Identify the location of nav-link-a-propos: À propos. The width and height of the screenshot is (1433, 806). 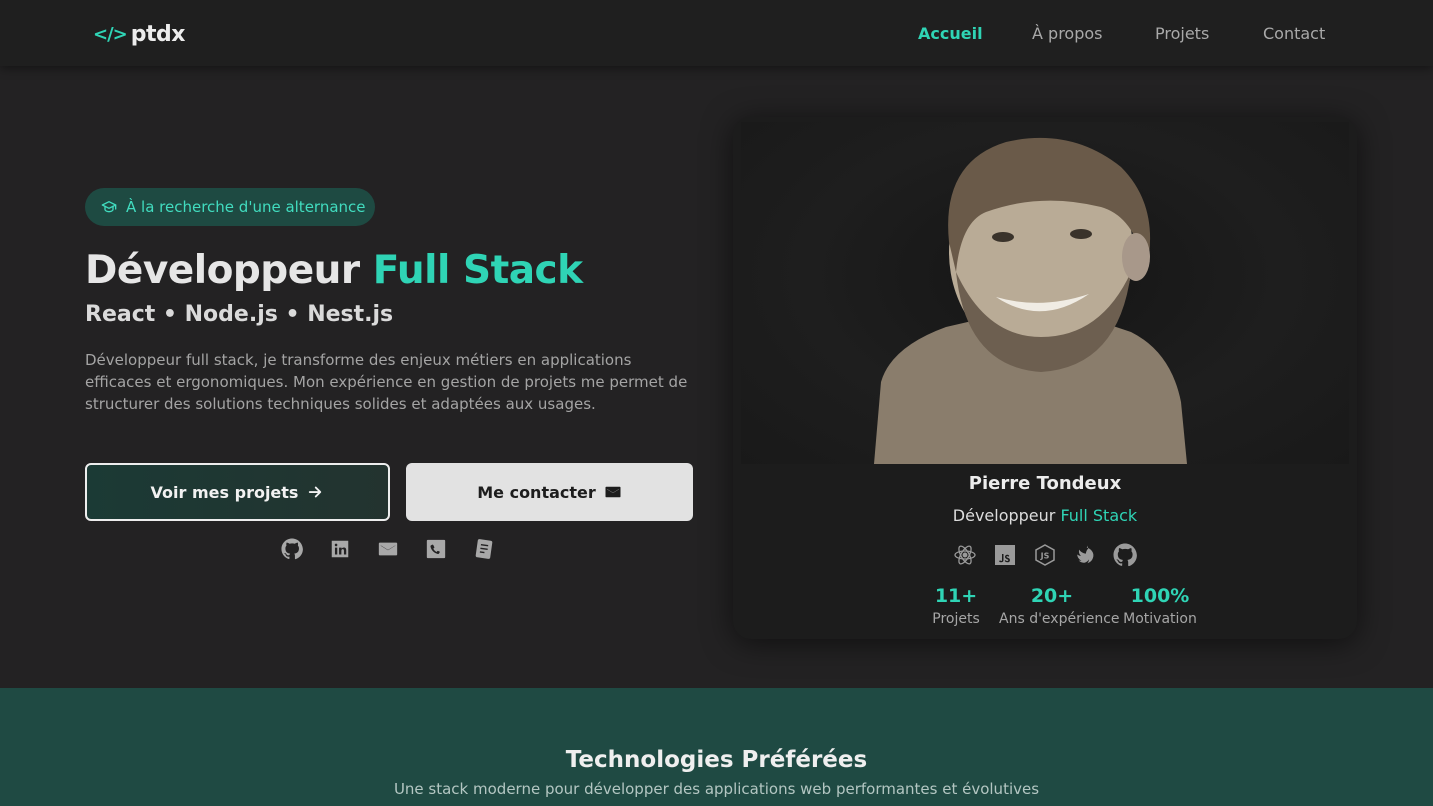
(1093, 33).